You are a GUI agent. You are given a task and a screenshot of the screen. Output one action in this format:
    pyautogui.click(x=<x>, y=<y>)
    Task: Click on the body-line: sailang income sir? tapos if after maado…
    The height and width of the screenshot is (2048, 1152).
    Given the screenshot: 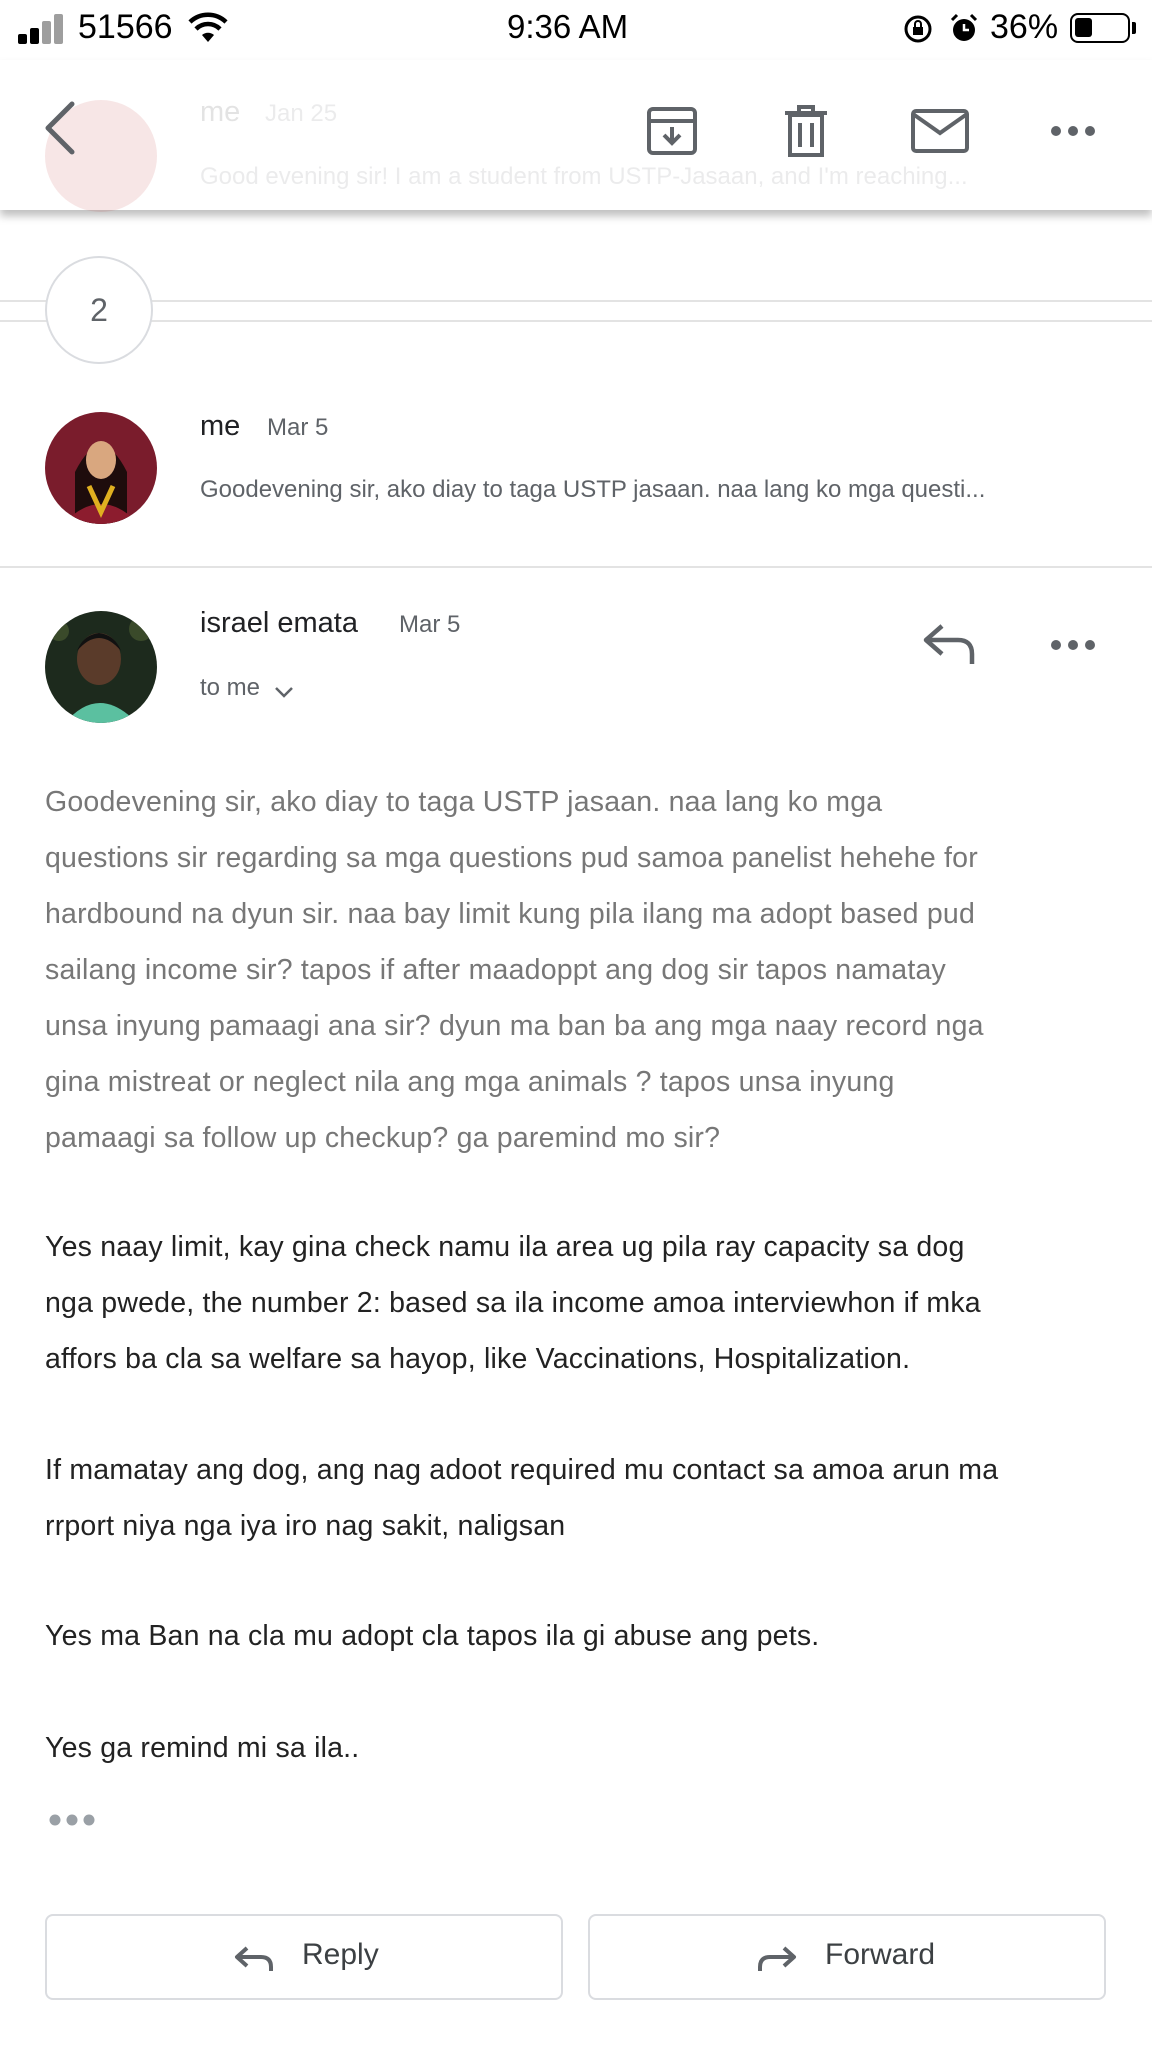 What is the action you would take?
    pyautogui.click(x=495, y=970)
    